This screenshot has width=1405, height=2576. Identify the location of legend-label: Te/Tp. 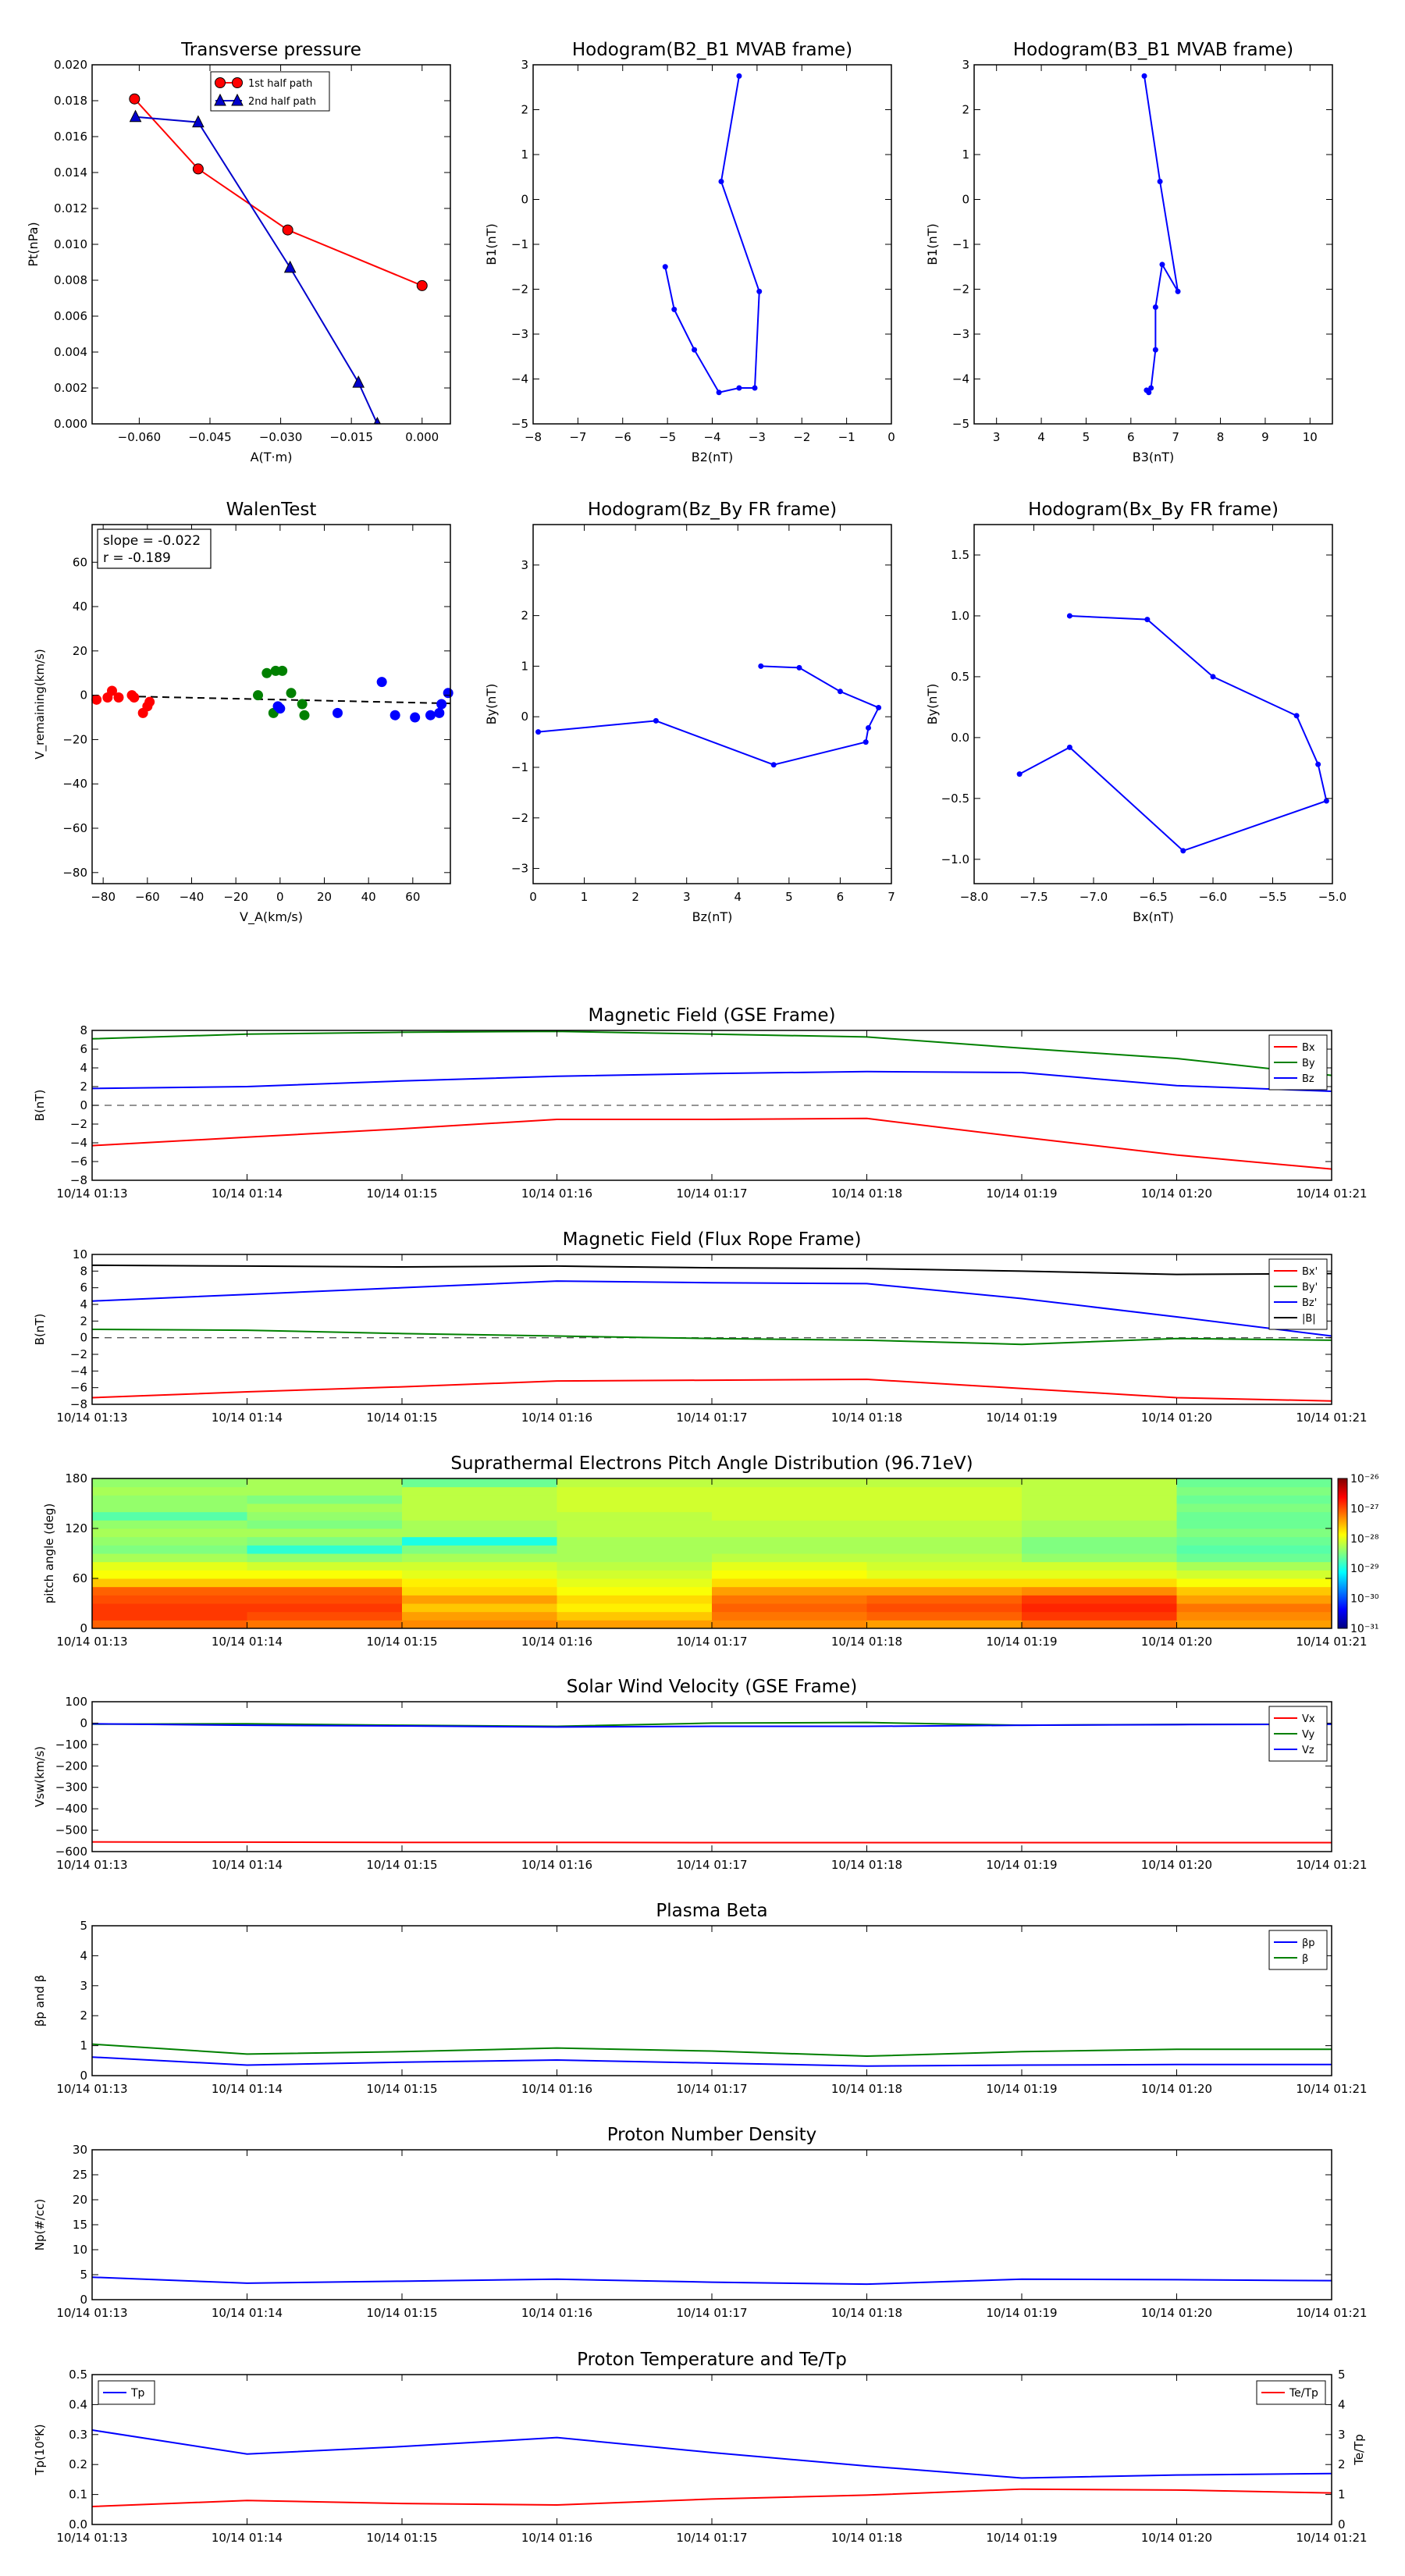
(1303, 2393).